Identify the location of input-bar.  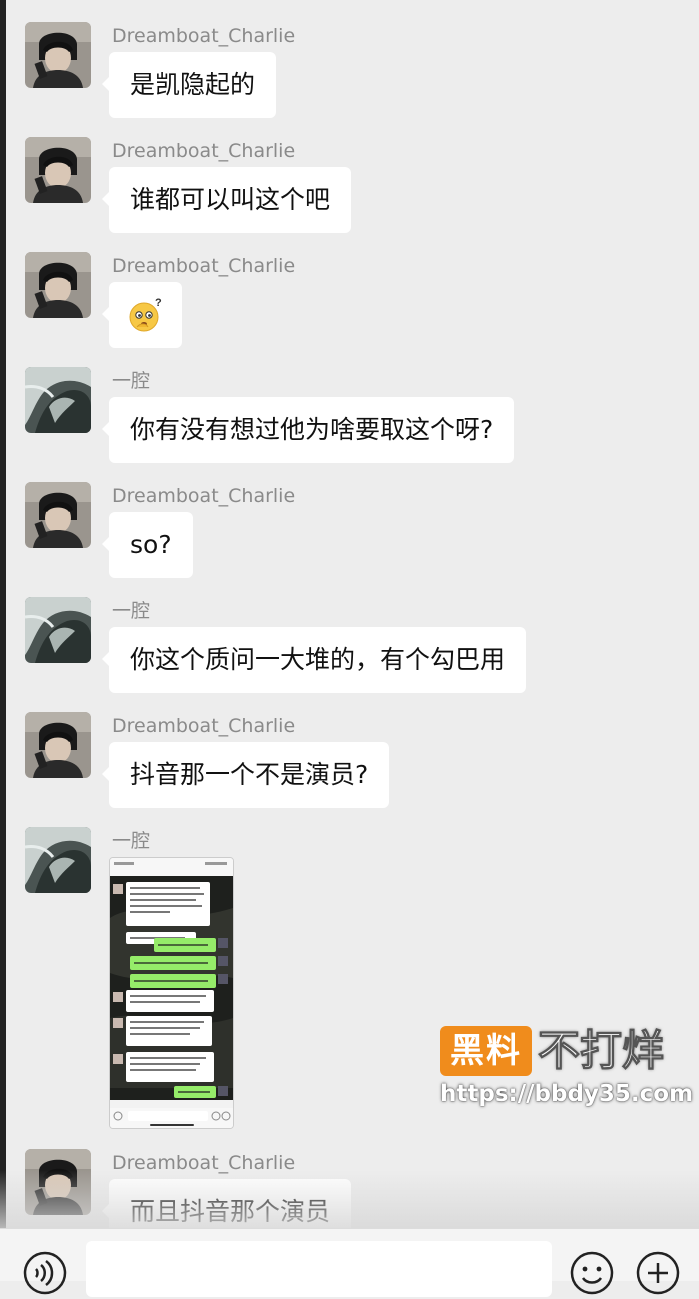
(349, 1262).